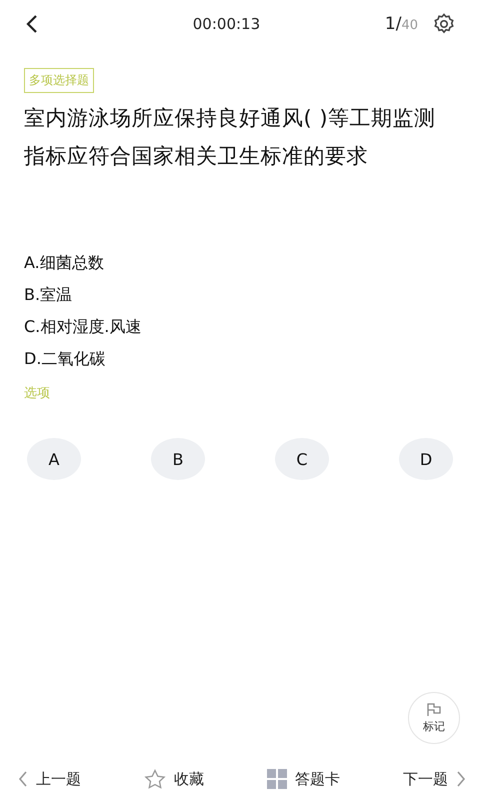 The height and width of the screenshot is (800, 480). What do you see at coordinates (230, 137) in the screenshot?
I see `question-text: 室内游泳场所应保持良好通风( )等工期监测指标应符合国家相关卫生标准的要求` at bounding box center [230, 137].